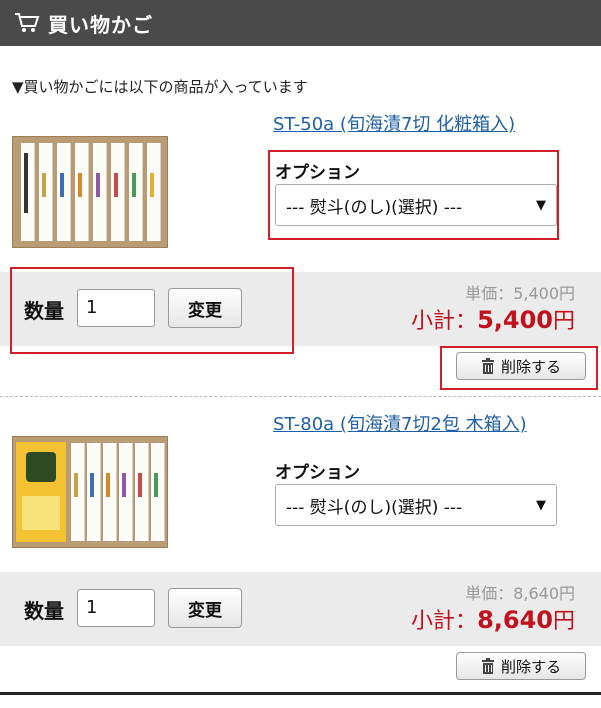 This screenshot has width=601, height=708. I want to click on delete-button: 削除する, so click(521, 666).